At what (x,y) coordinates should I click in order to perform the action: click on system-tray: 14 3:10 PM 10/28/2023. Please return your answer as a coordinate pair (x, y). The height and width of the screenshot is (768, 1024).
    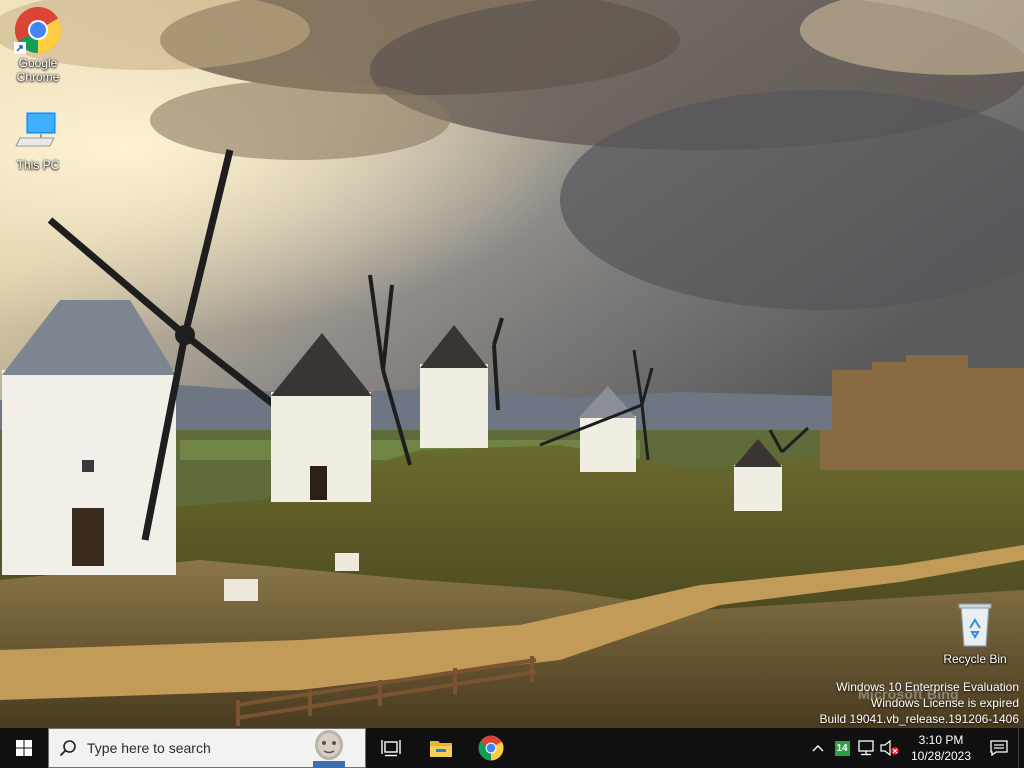
    Looking at the image, I should click on (915, 748).